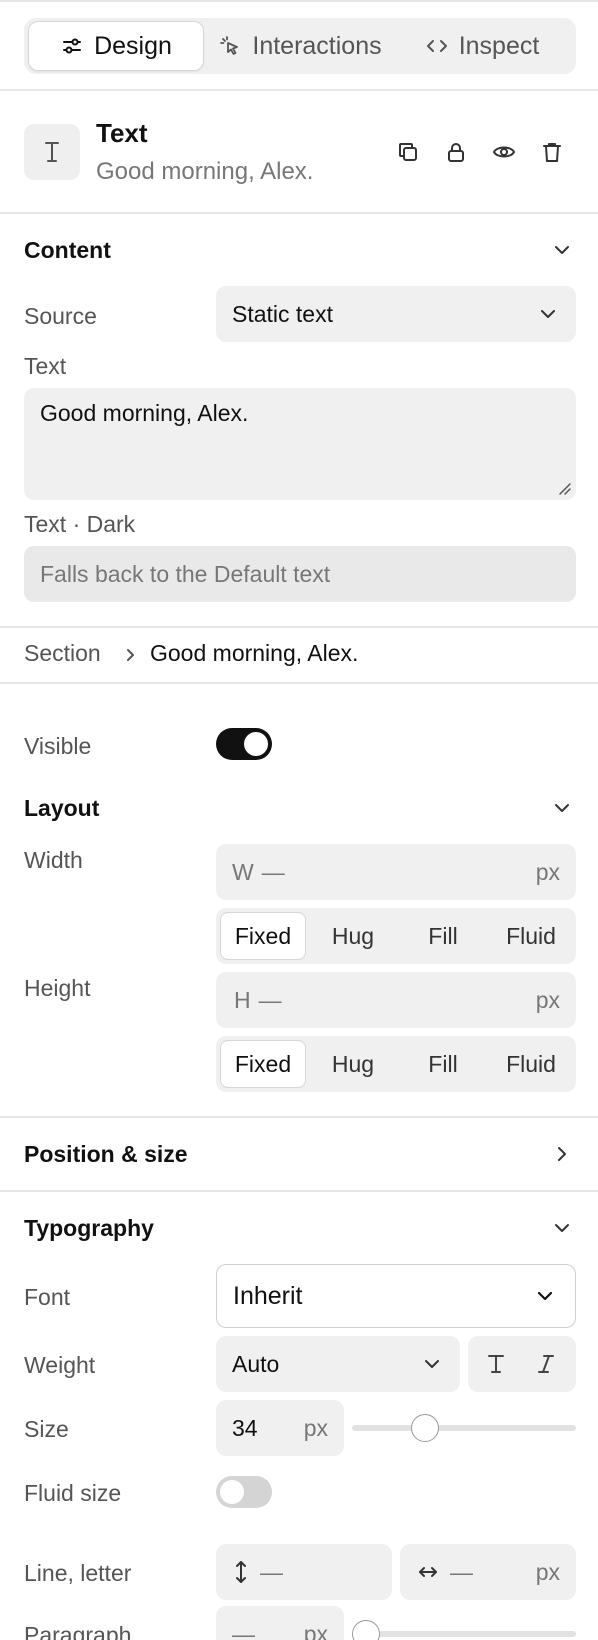 This screenshot has height=1640, width=598. What do you see at coordinates (243, 1630) in the screenshot?
I see `paragraph-value: —` at bounding box center [243, 1630].